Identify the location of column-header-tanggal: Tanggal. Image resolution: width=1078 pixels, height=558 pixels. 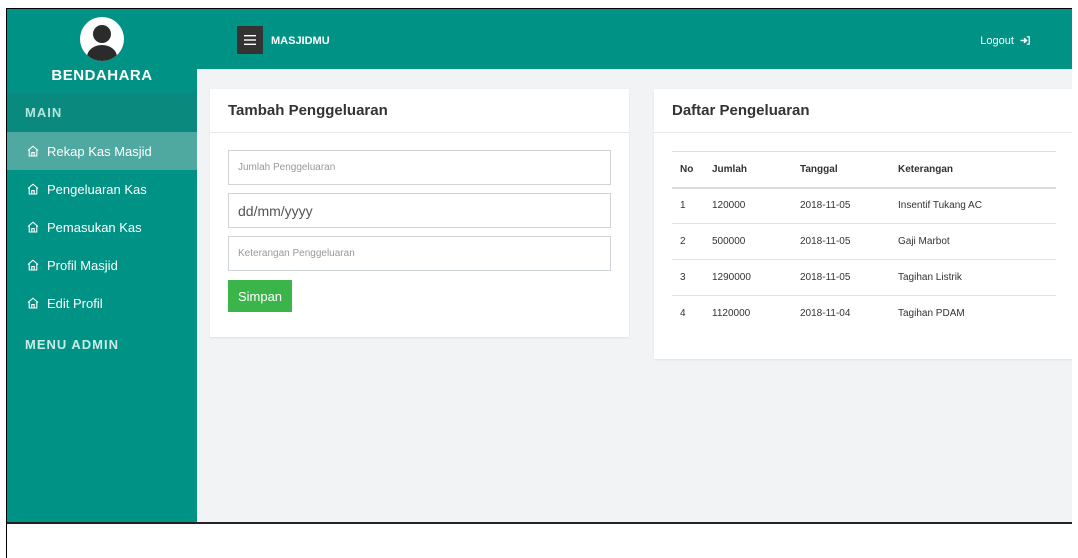
(849, 170).